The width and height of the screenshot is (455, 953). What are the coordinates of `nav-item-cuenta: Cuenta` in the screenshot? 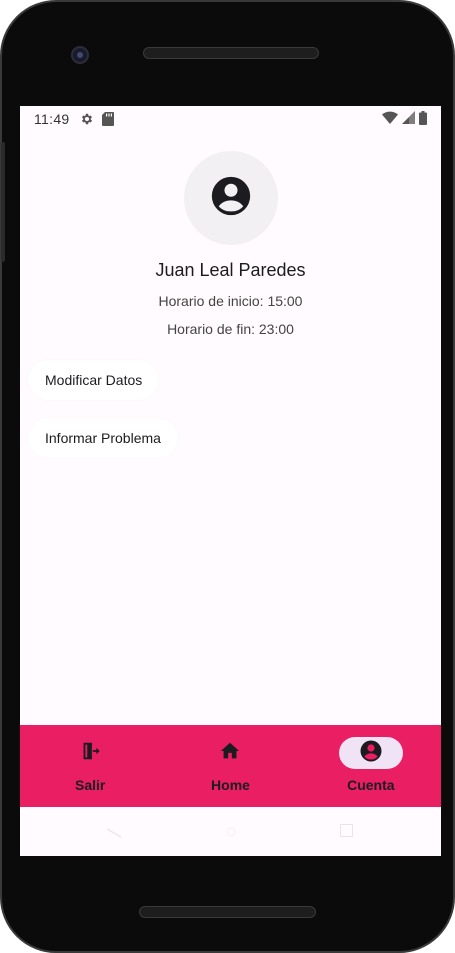 It's located at (371, 766).